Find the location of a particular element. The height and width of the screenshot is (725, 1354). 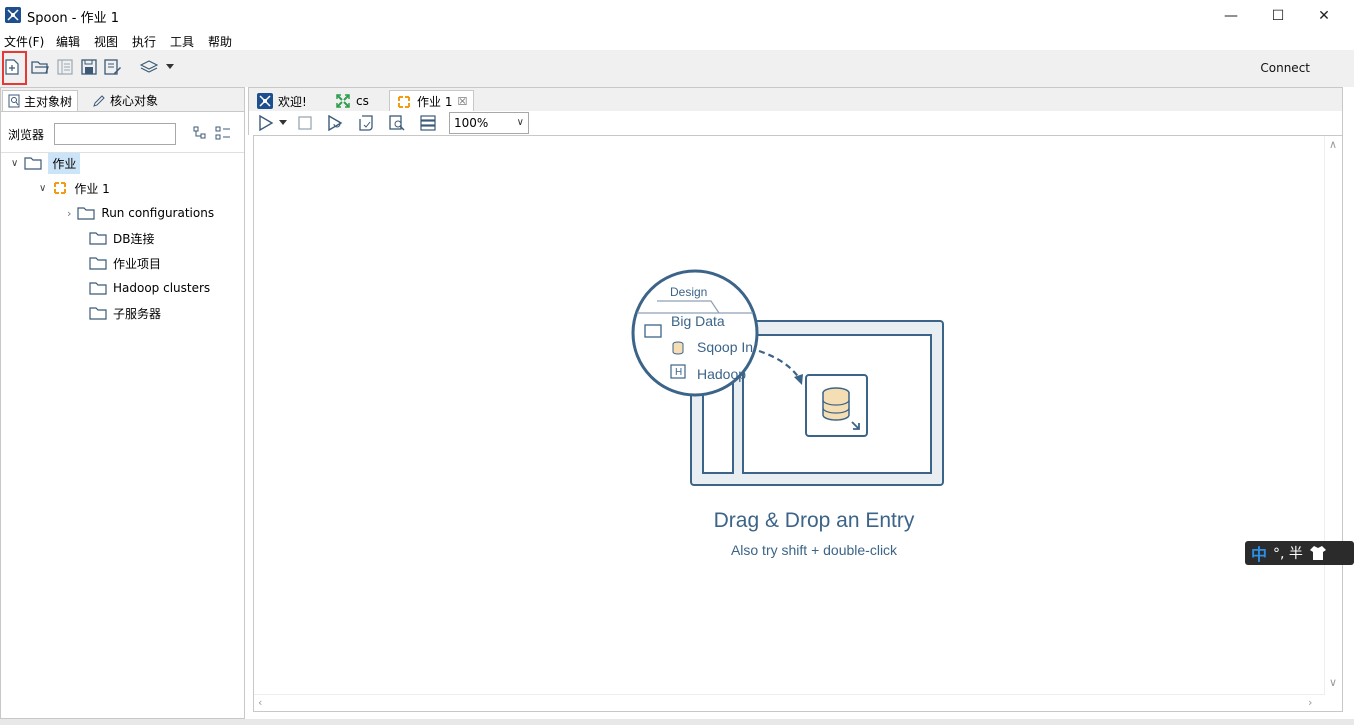

new-button-highlight is located at coordinates (14, 68).